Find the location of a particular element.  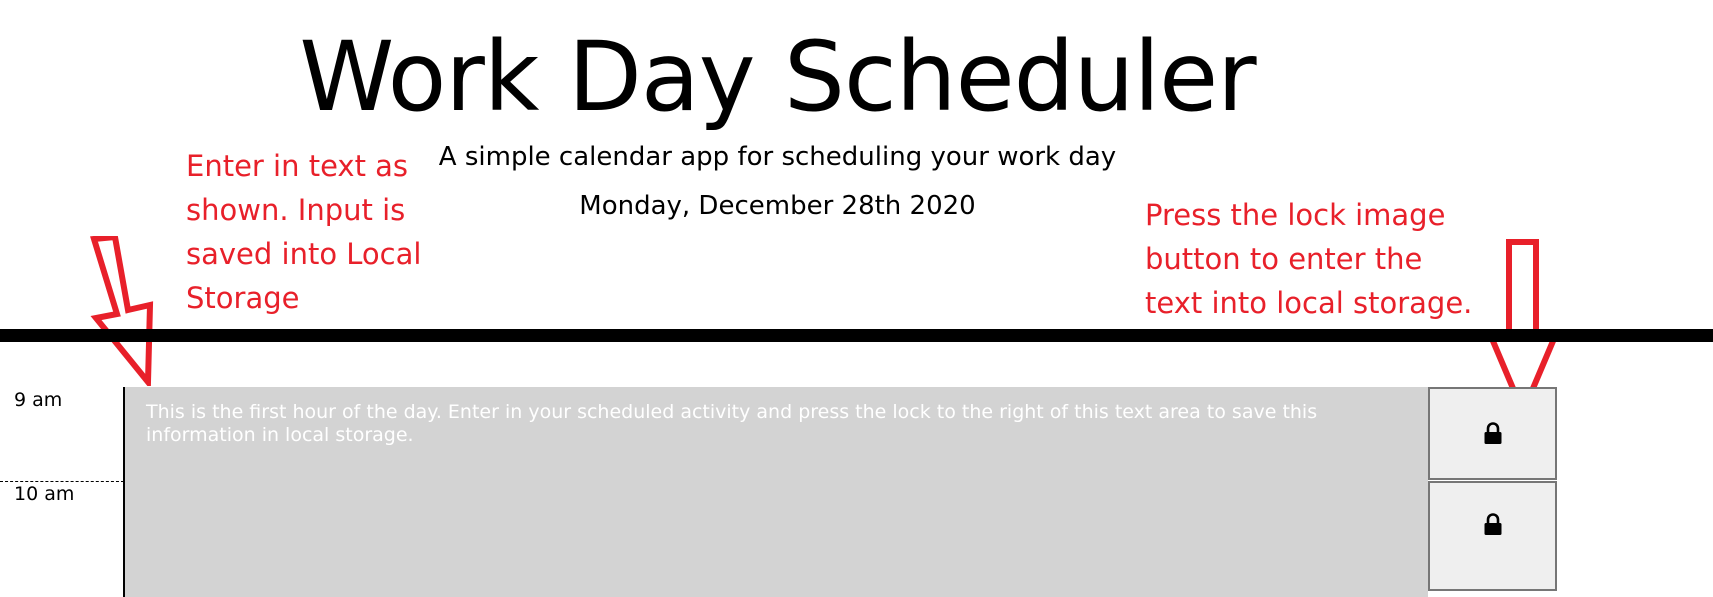

hour-label-9am: 9 am is located at coordinates (38, 400).